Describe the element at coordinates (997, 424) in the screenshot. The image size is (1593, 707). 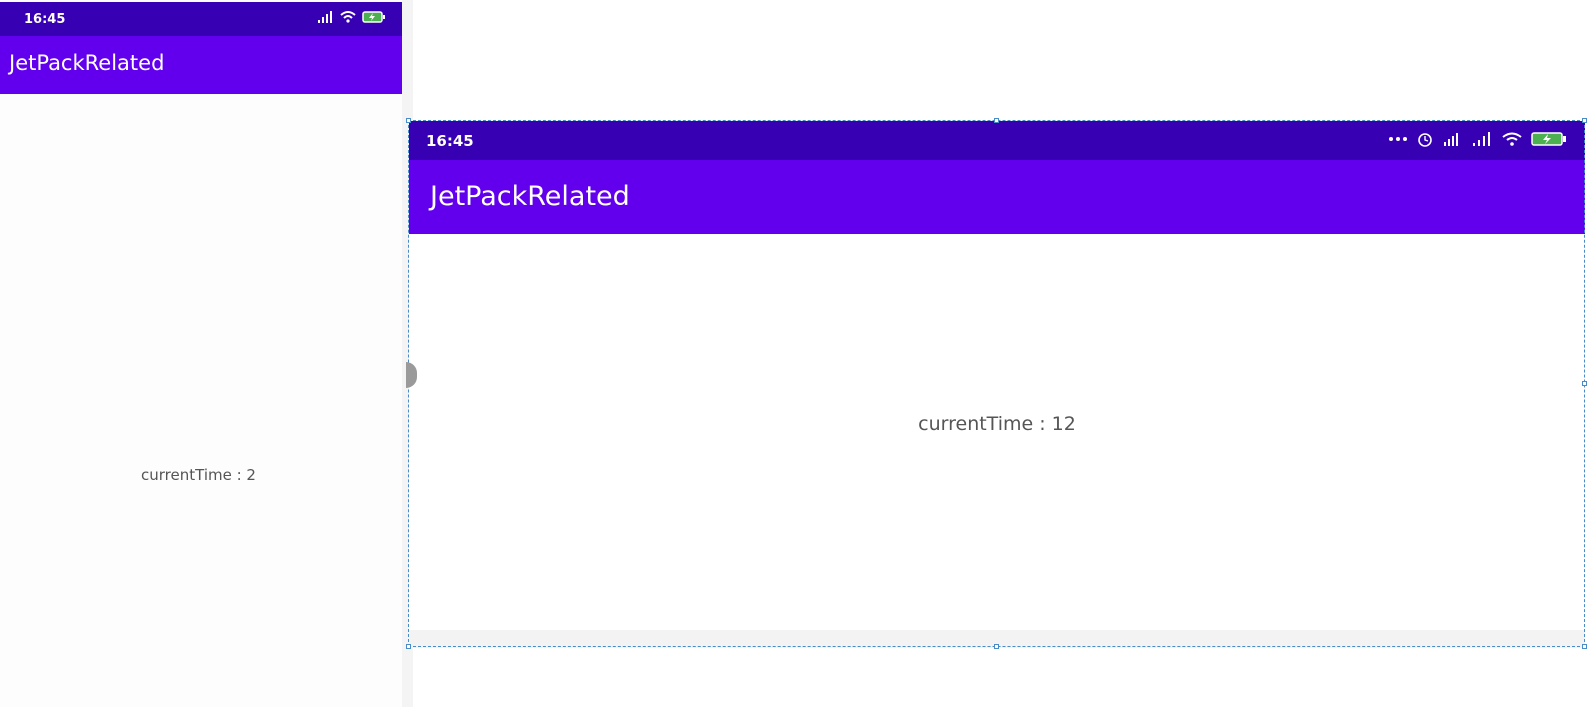
I see `current-time-text: currentTime : 12` at that location.